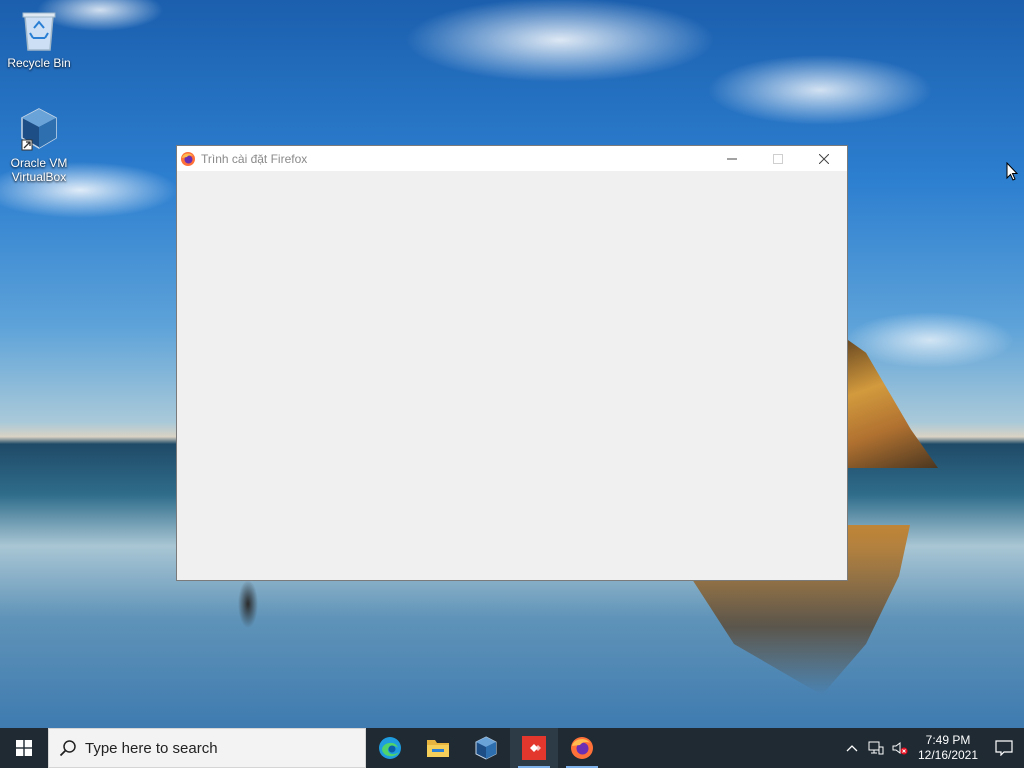  What do you see at coordinates (248, 605) in the screenshot?
I see `wallpaper-figure` at bounding box center [248, 605].